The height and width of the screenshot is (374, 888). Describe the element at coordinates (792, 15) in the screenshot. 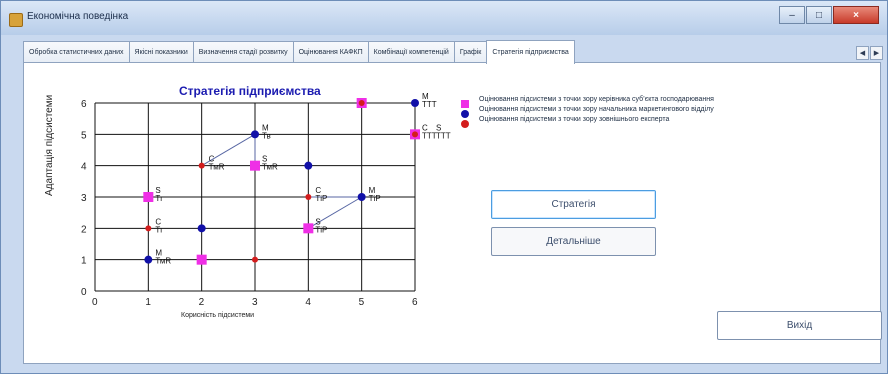

I see `minimize-button: –` at that location.